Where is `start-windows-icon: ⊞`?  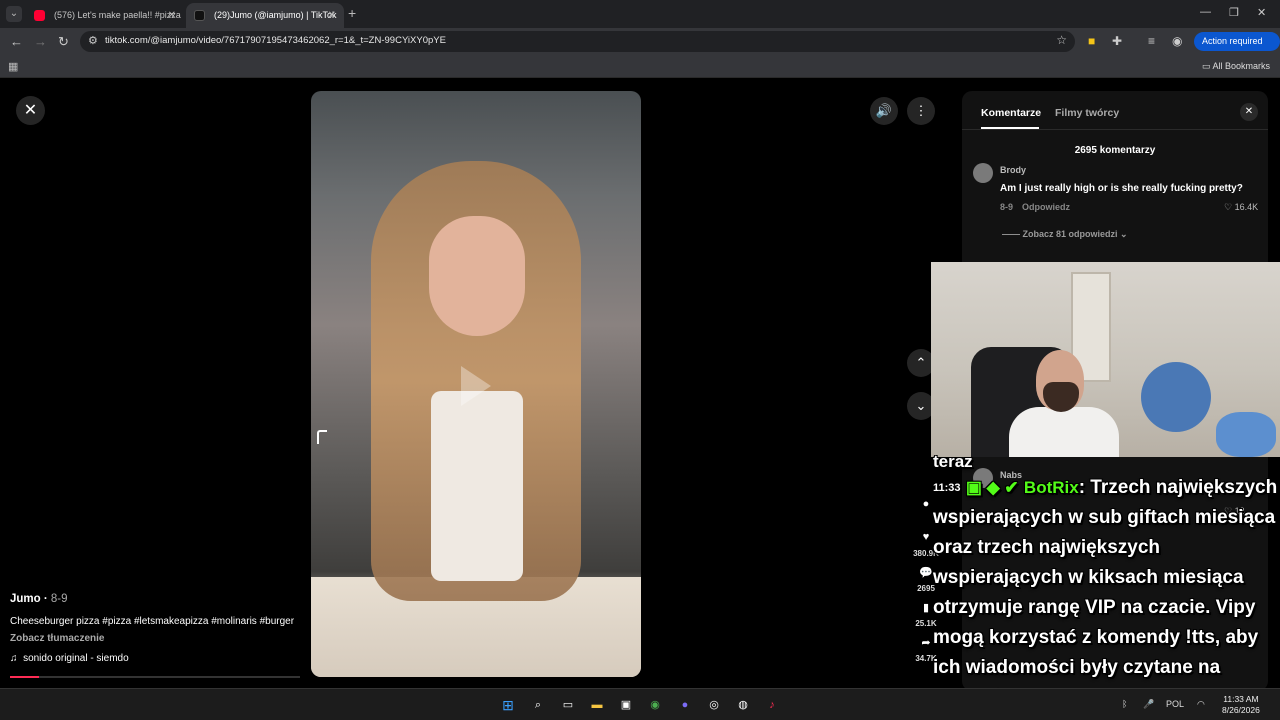
start-windows-icon: ⊞ is located at coordinates (508, 705).